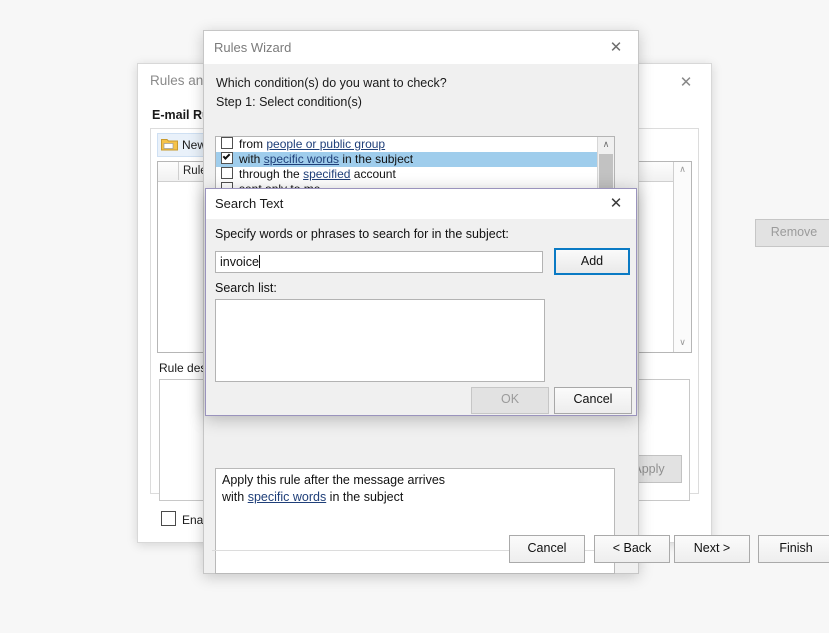 The height and width of the screenshot is (633, 829). Describe the element at coordinates (510, 400) in the screenshot. I see `ok-button: OK` at that location.